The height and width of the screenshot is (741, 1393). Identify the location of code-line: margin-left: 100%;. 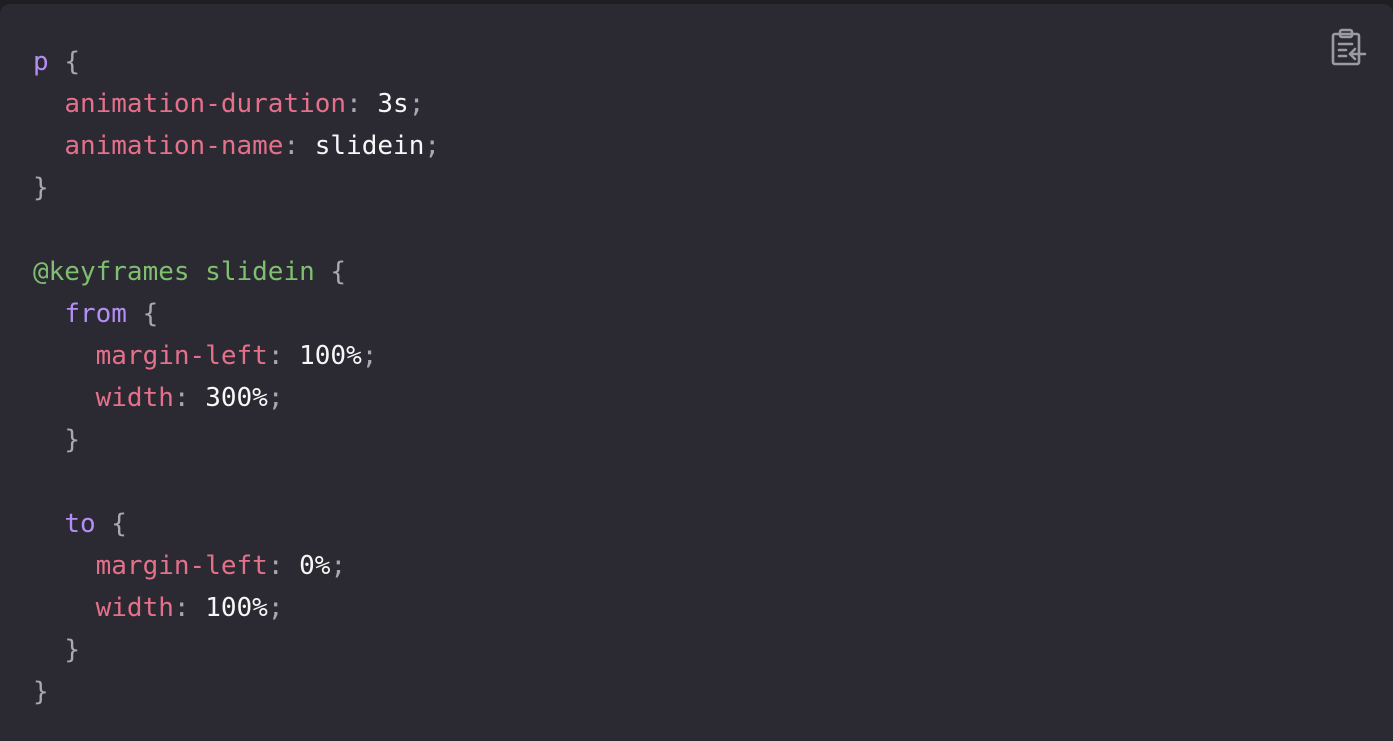
(236, 356).